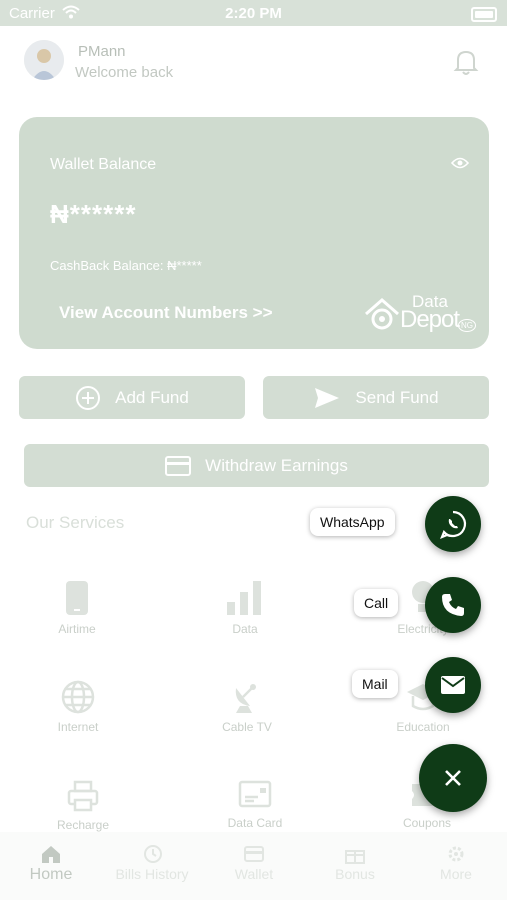 The image size is (507, 900). I want to click on status-time: 2:20 PM, so click(253, 13).